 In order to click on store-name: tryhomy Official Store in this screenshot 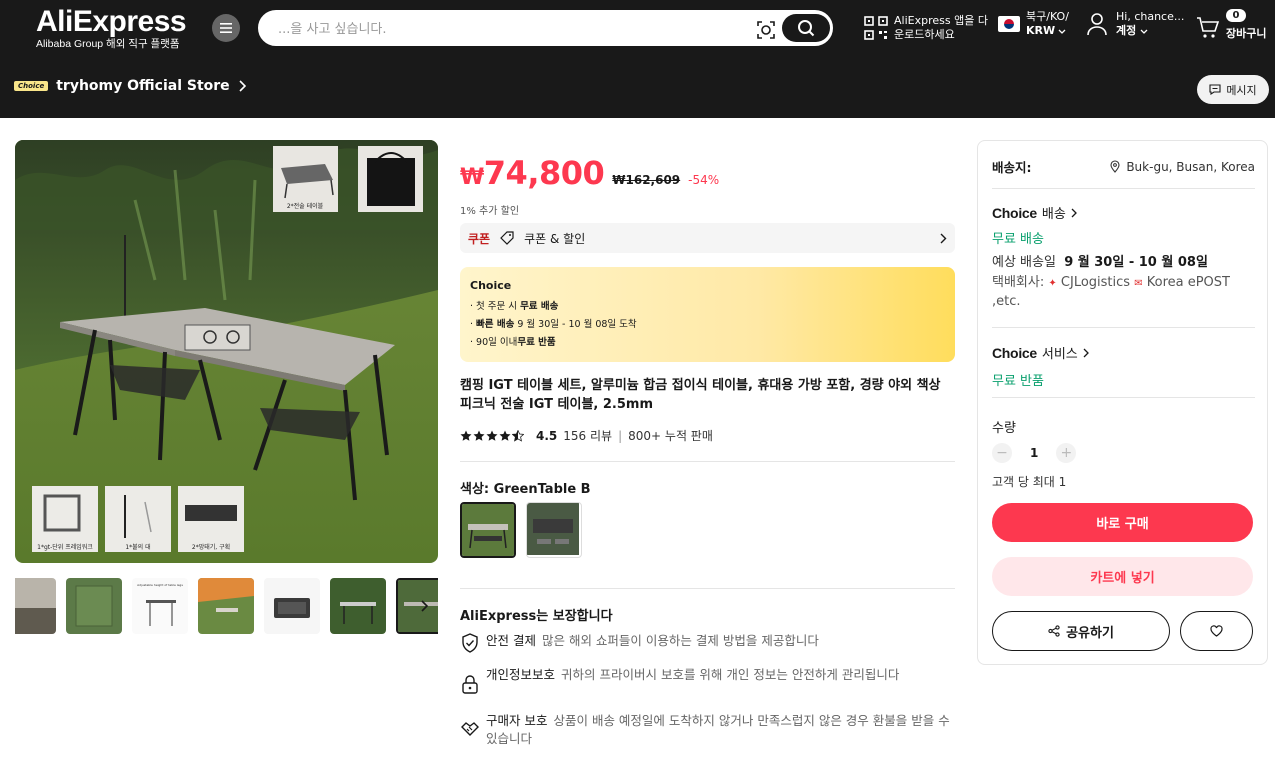, I will do `click(143, 86)`.